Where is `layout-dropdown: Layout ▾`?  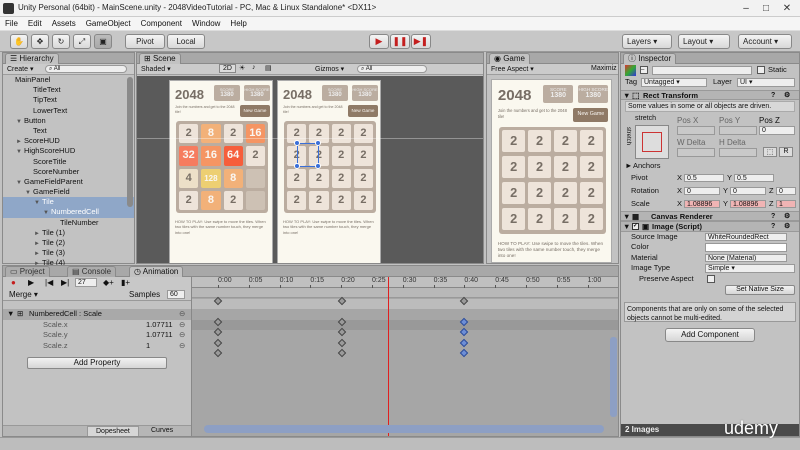
layout-dropdown: Layout ▾ is located at coordinates (704, 41).